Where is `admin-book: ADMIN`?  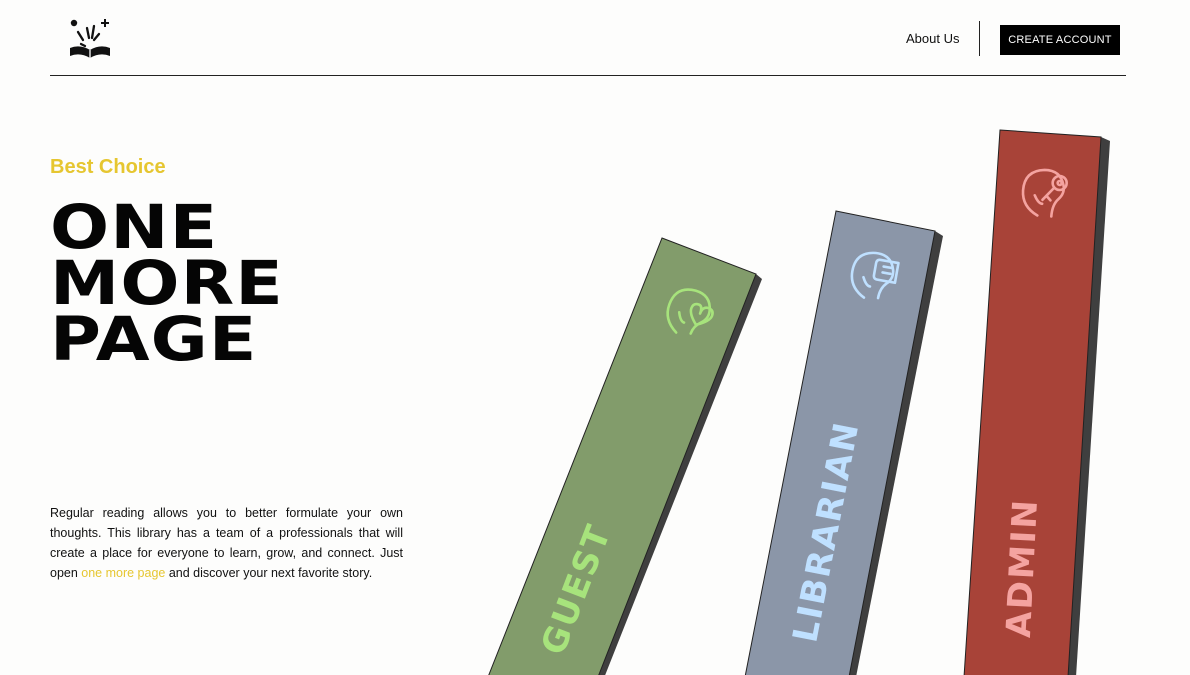
admin-book: ADMIN is located at coordinates (1036, 402).